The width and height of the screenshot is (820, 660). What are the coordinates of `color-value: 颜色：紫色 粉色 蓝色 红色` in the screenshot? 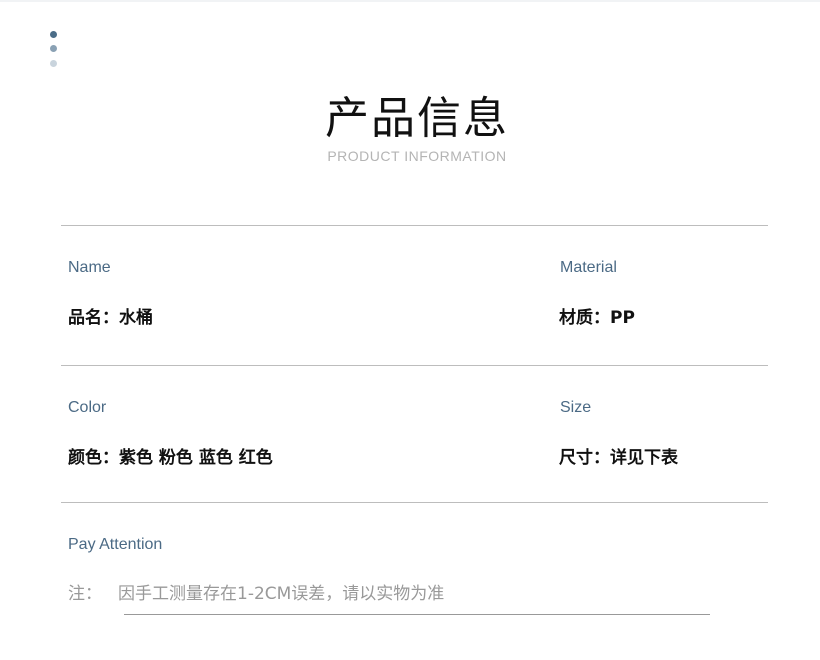 It's located at (170, 458).